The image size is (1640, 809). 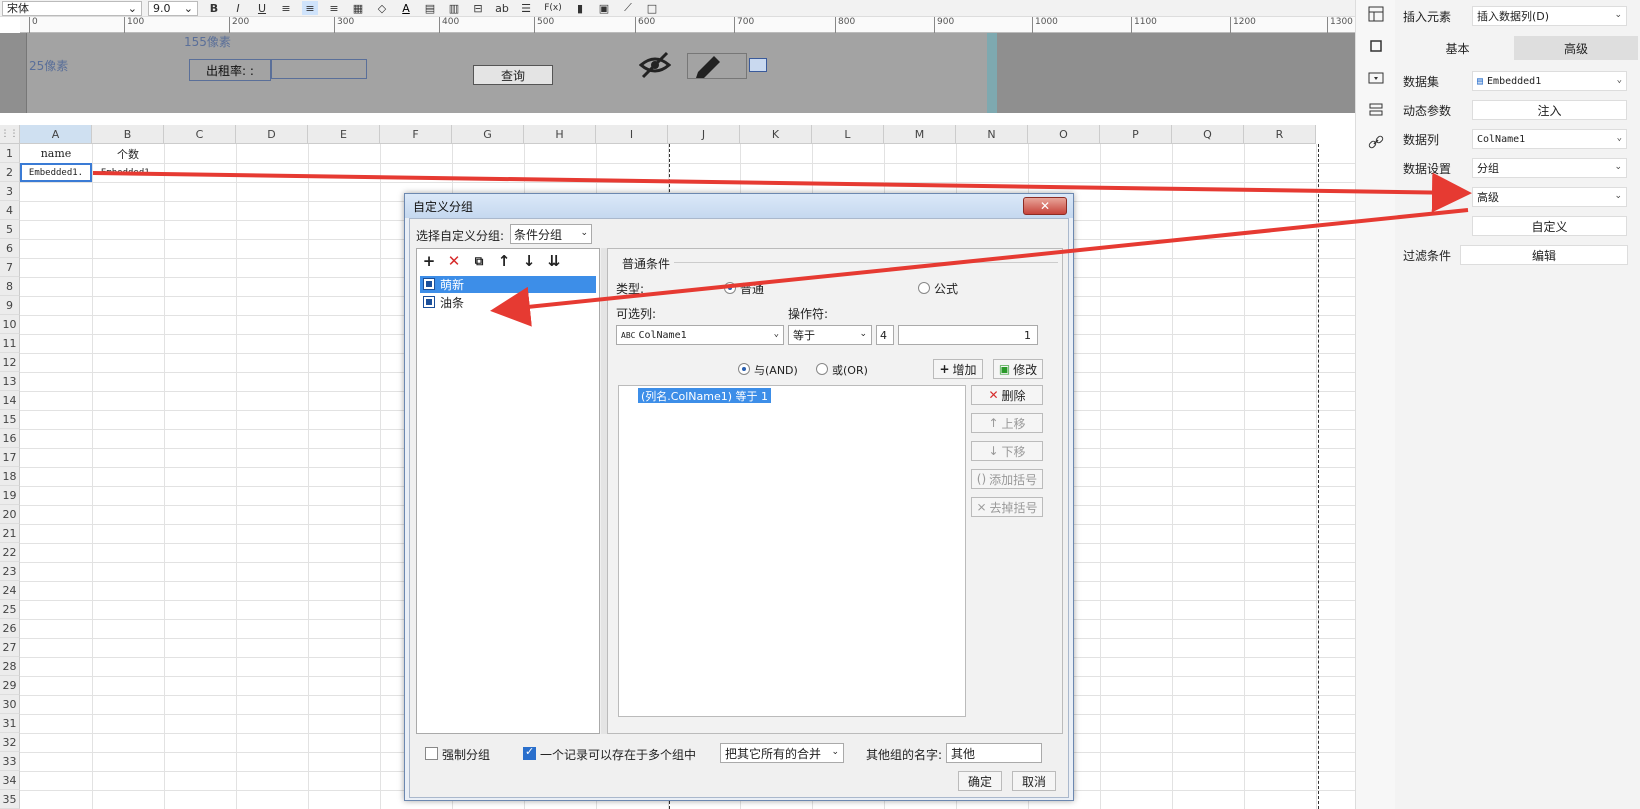 I want to click on remove-paren-button: ⨯ 去掉括号, so click(x=1007, y=507).